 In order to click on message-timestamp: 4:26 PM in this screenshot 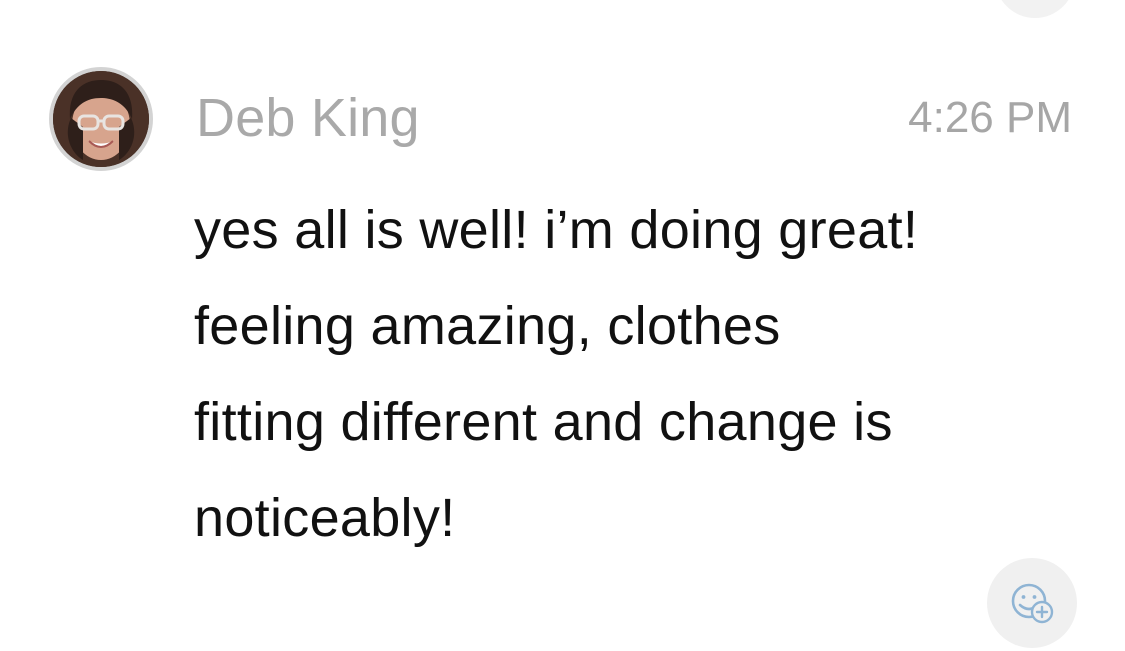, I will do `click(990, 117)`.